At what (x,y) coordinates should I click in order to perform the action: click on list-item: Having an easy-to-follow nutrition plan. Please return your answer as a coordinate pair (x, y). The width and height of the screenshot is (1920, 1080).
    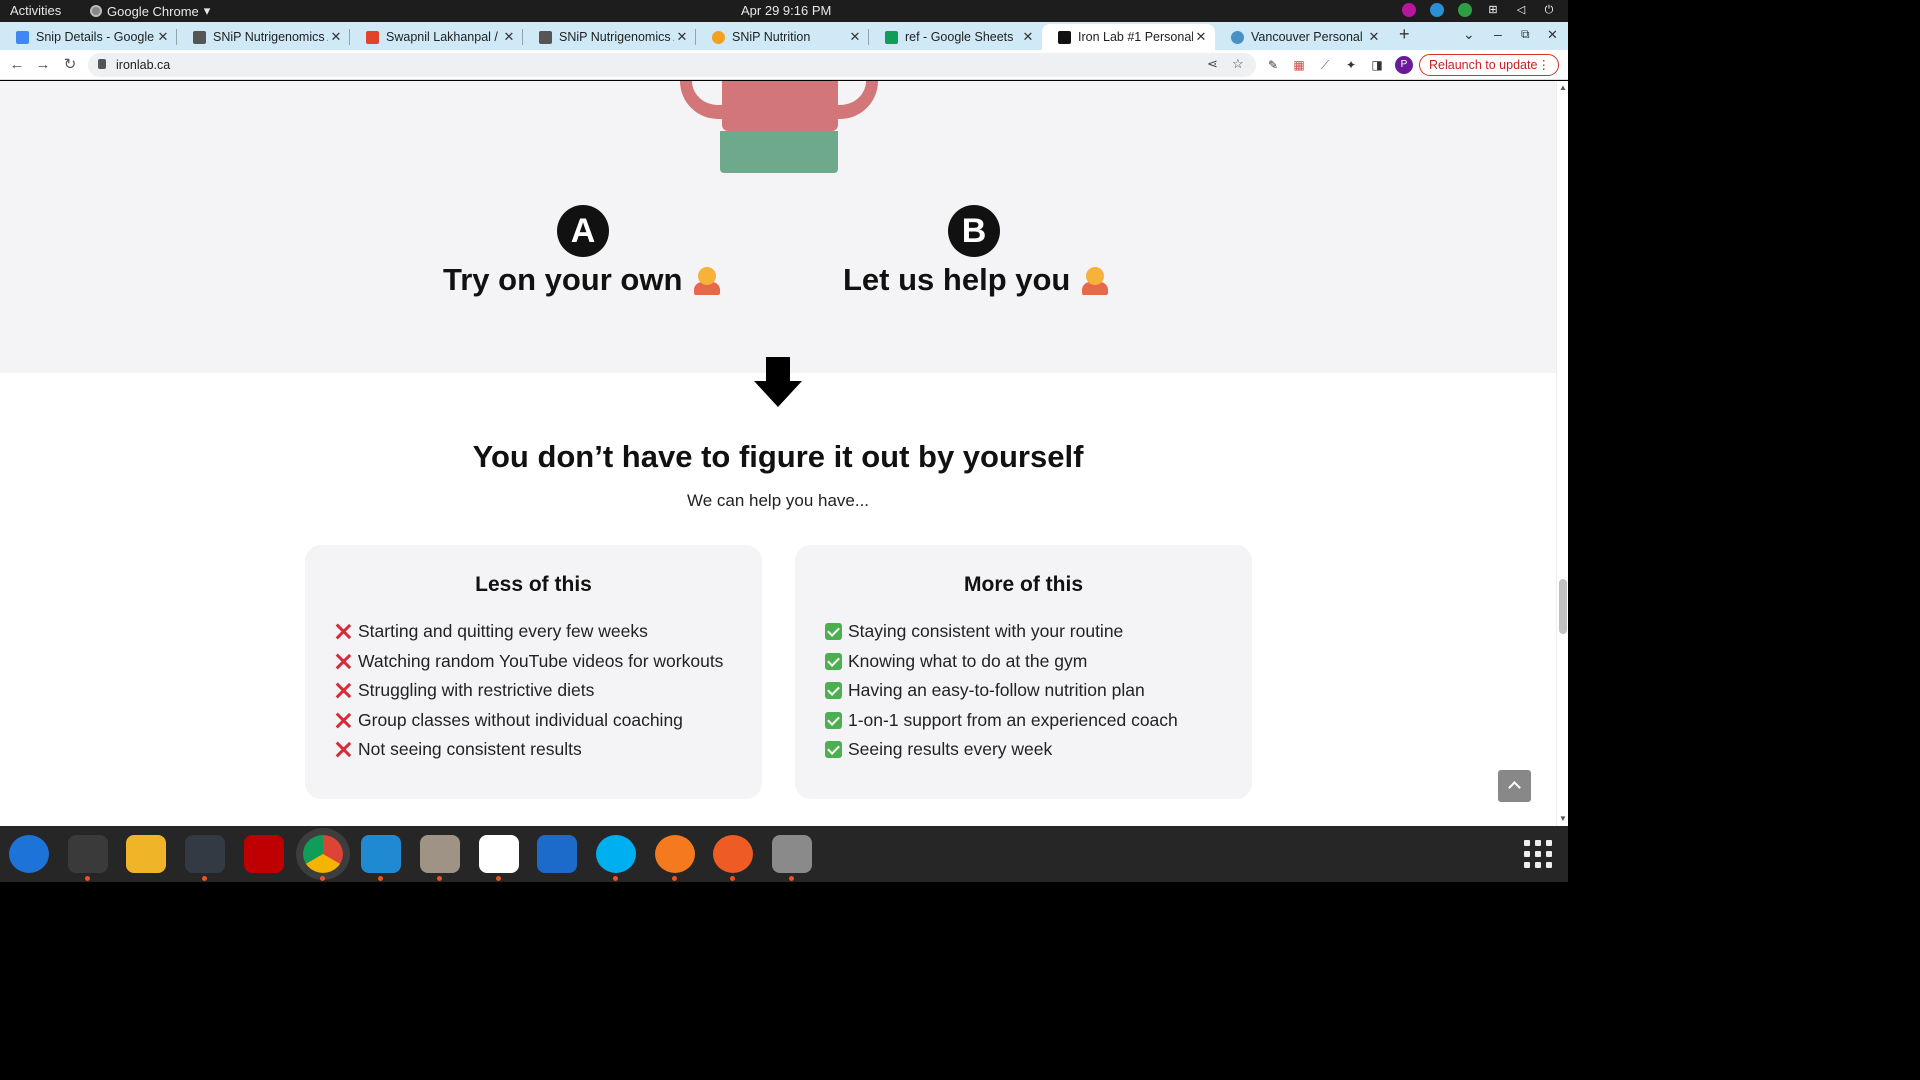
    Looking at the image, I should click on (1001, 691).